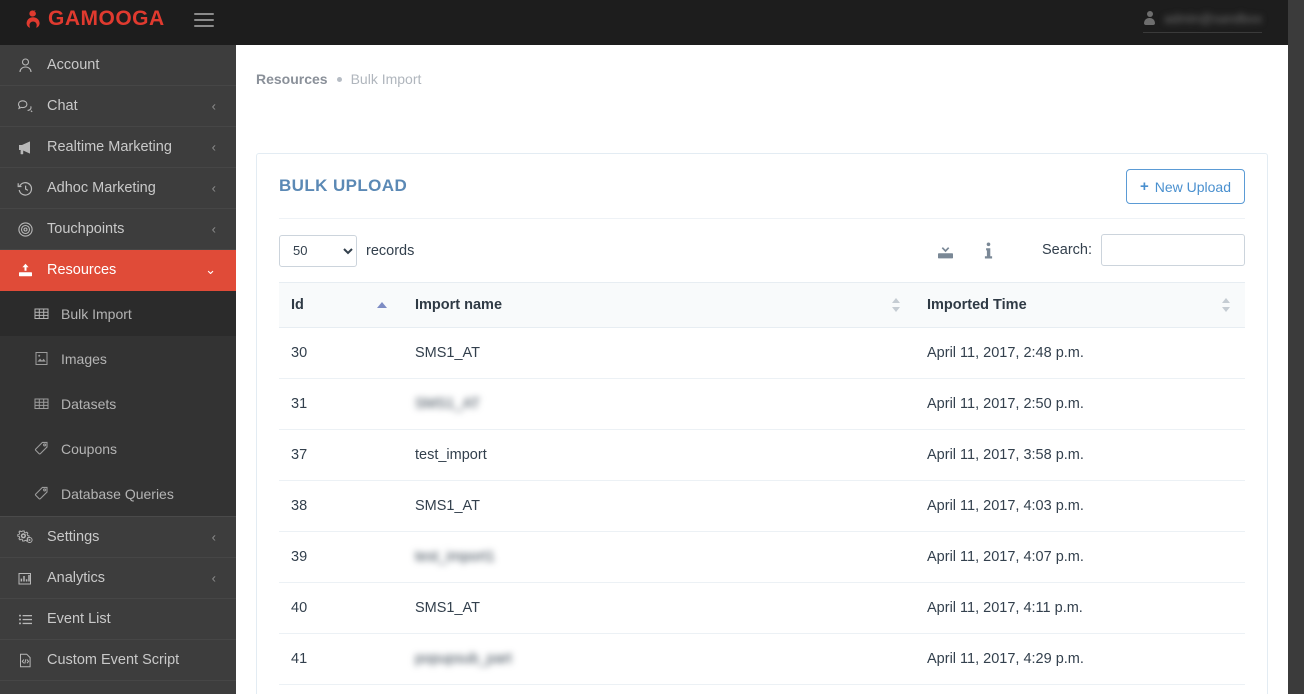 The image size is (1304, 694). Describe the element at coordinates (1144, 186) in the screenshot. I see `plus-icon: +` at that location.